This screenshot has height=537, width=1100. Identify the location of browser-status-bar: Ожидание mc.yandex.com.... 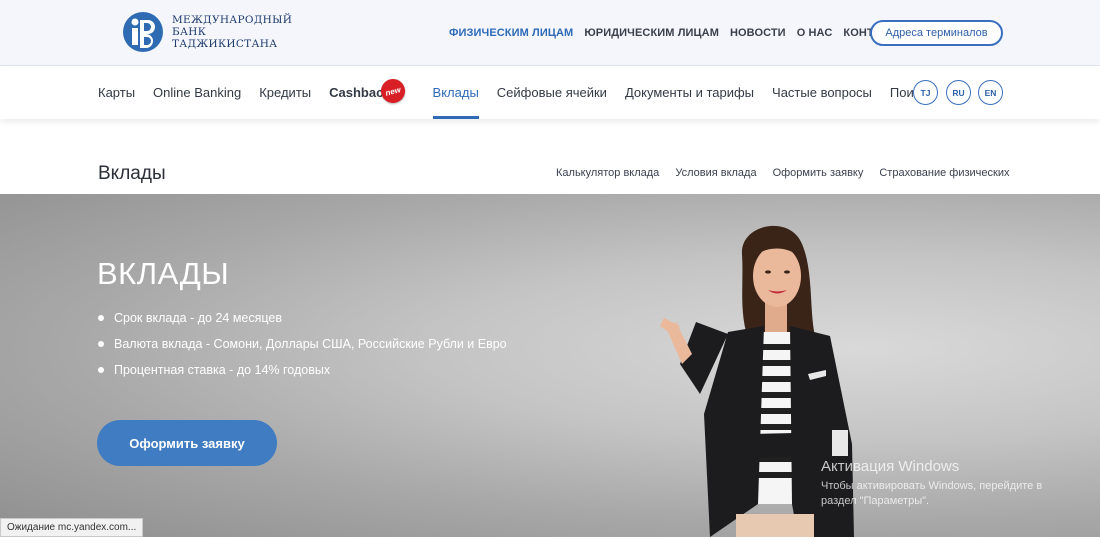
(72, 527).